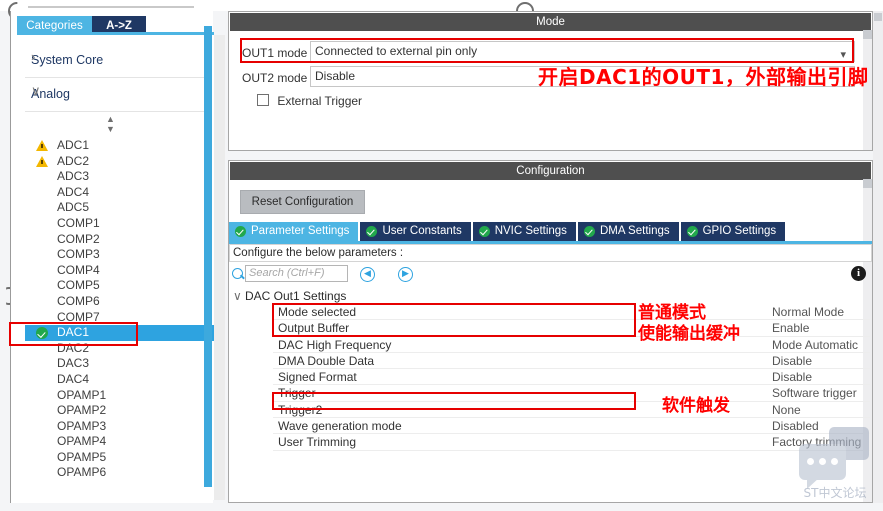  Describe the element at coordinates (82, 410) in the screenshot. I see `peripheral-label: OPAMP2` at that location.